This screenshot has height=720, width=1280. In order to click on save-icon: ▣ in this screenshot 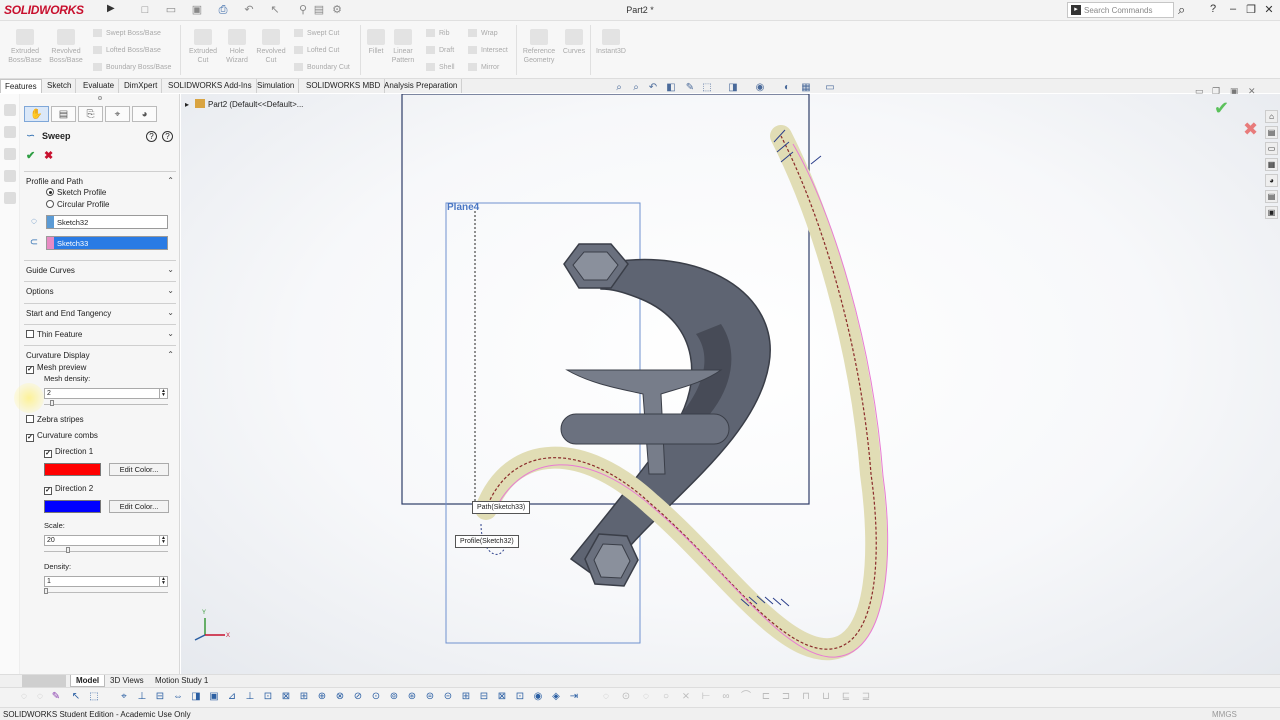, I will do `click(197, 10)`.